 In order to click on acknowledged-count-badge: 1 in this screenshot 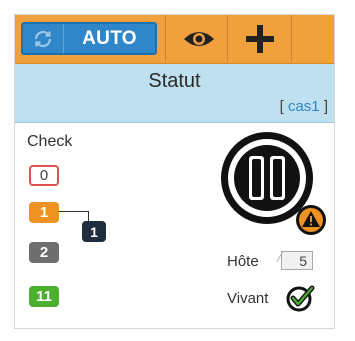, I will do `click(94, 231)`.